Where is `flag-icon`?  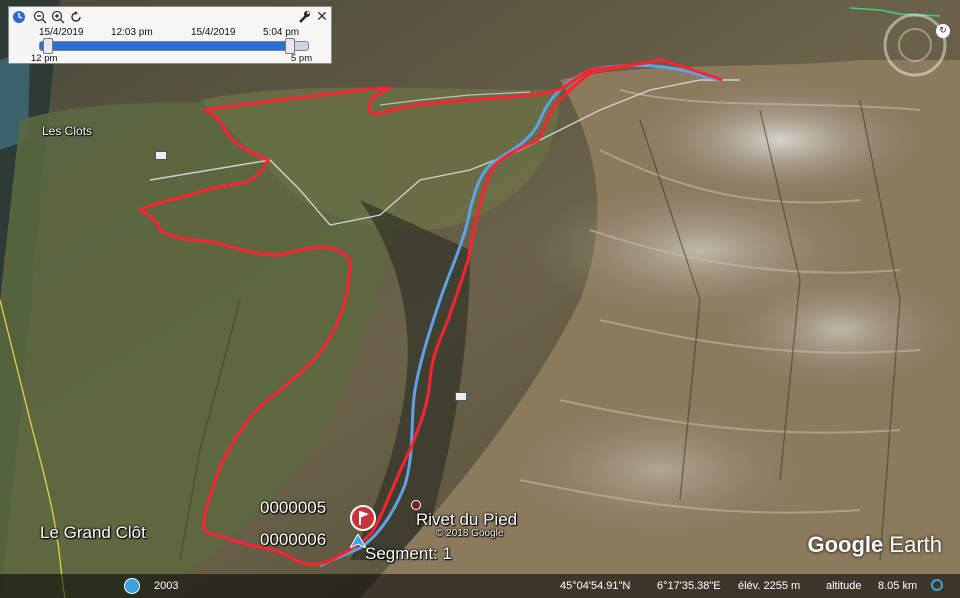 flag-icon is located at coordinates (363, 518).